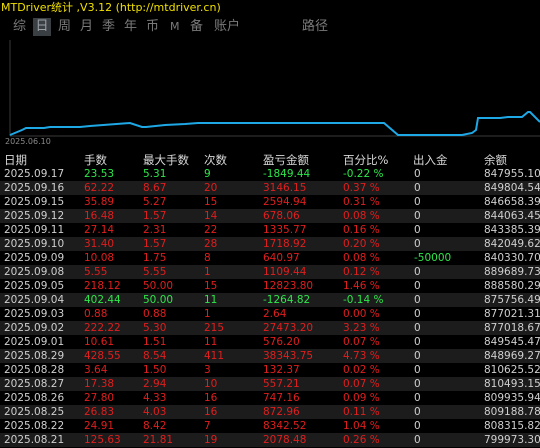  What do you see at coordinates (155, 202) in the screenshot?
I see `cell-max-lots: 5.27` at bounding box center [155, 202].